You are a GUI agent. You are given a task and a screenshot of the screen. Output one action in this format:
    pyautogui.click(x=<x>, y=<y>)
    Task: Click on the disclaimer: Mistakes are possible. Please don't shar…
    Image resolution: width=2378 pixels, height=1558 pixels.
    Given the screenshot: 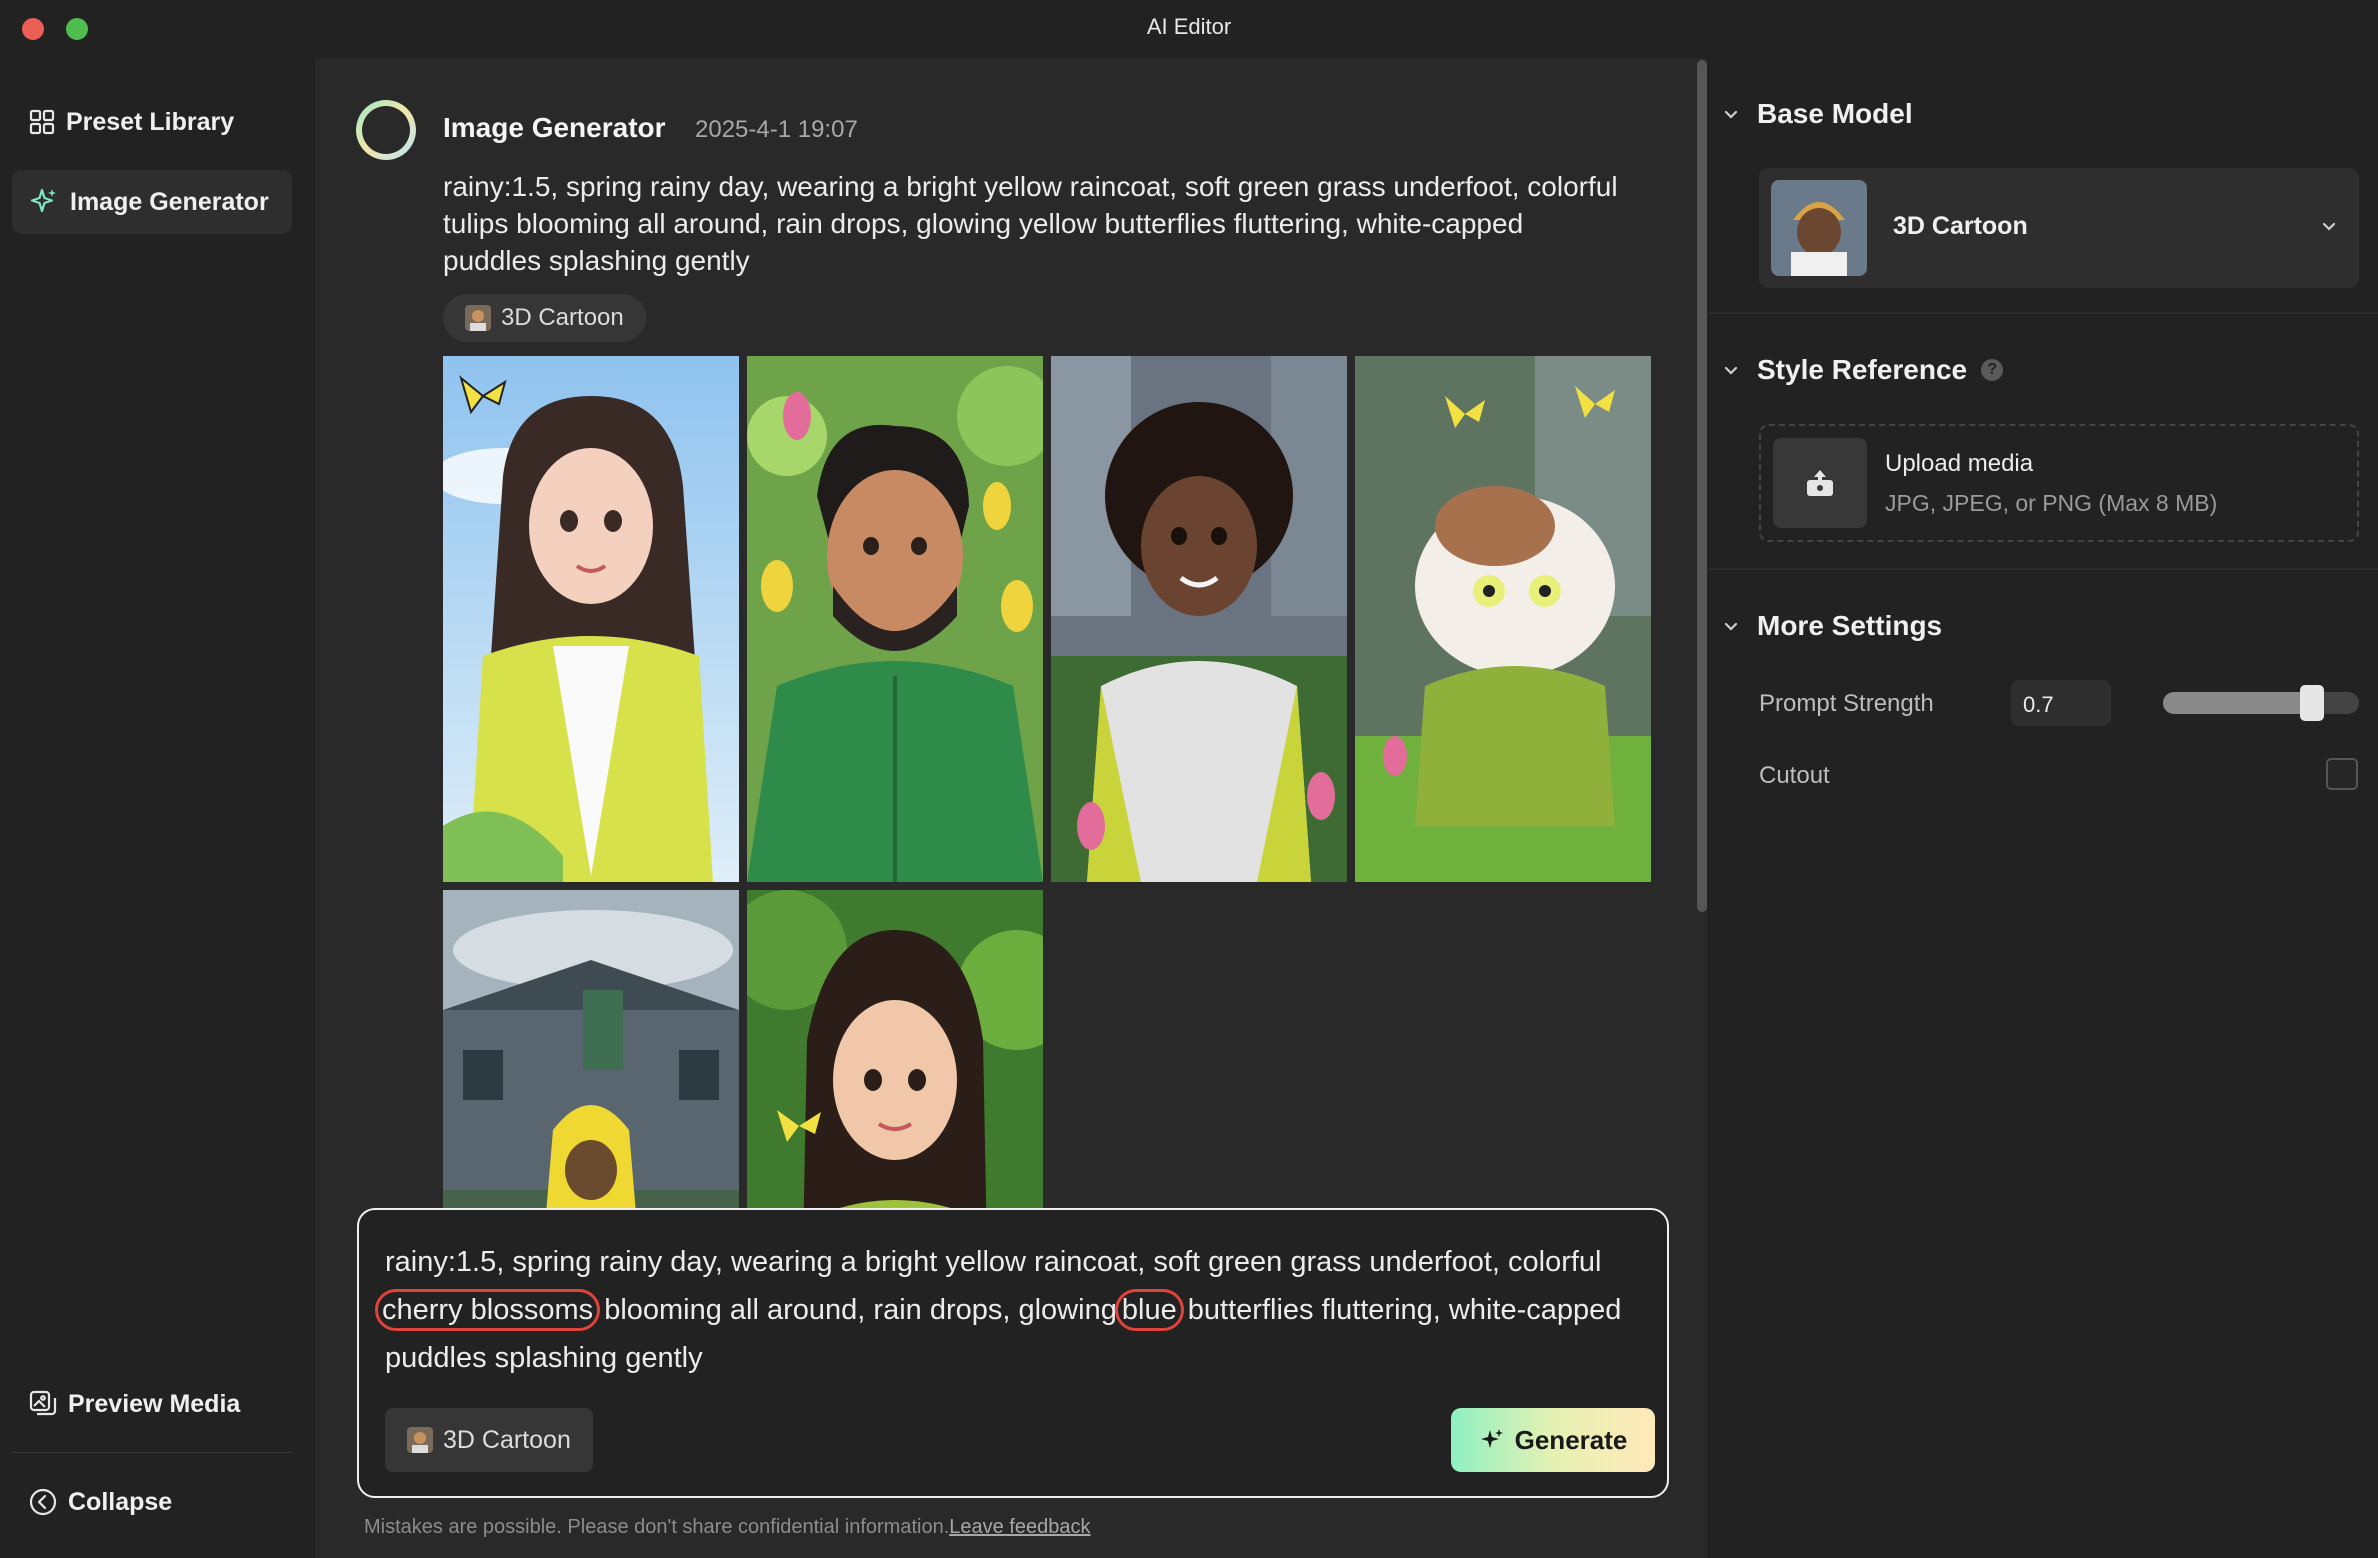 What is the action you would take?
    pyautogui.click(x=727, y=1527)
    